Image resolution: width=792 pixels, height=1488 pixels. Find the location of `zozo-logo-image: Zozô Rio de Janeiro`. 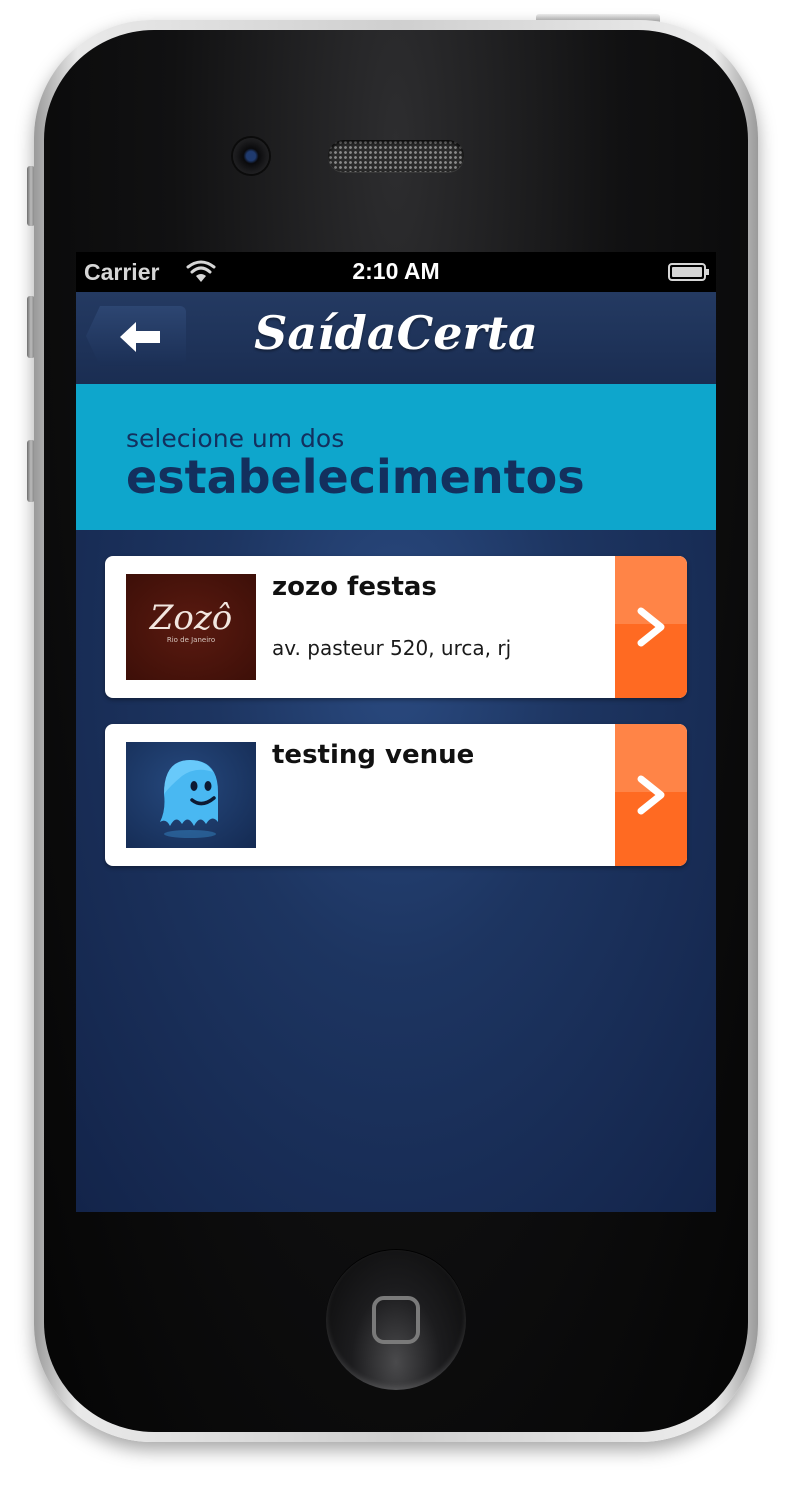

zozo-logo-image: Zozô Rio de Janeiro is located at coordinates (190, 621).